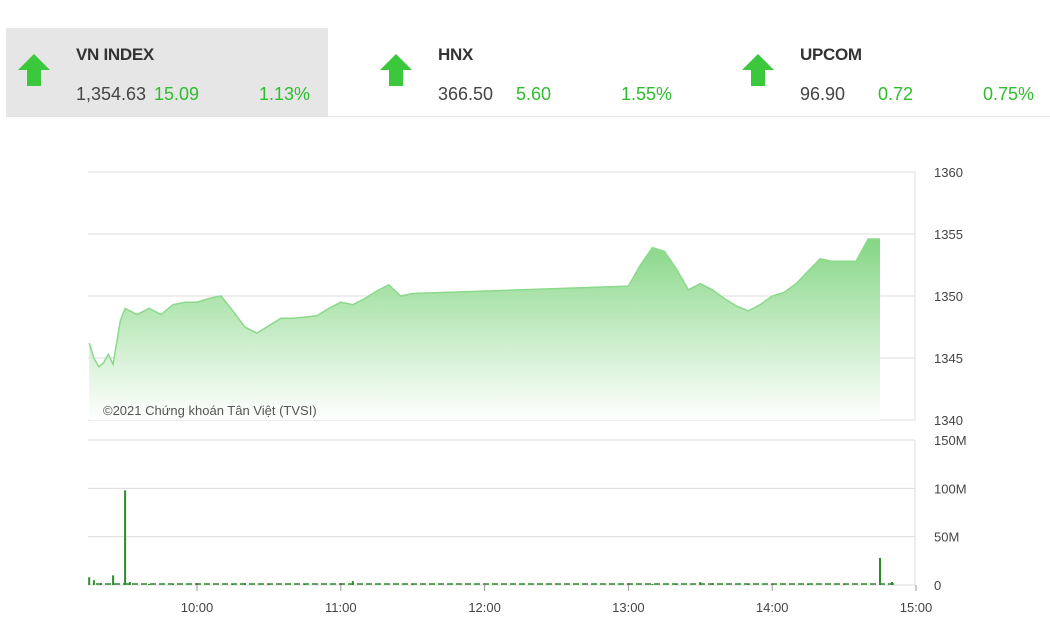 The image size is (1050, 630). What do you see at coordinates (950, 513) in the screenshot?
I see `volume-axis-labels: 150M 100M 50M 0` at bounding box center [950, 513].